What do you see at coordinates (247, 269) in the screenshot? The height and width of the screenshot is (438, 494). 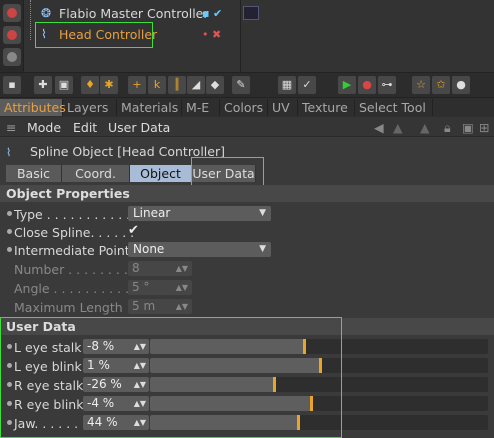 I see `property-number: Number . . . . . . . . . . 8 ▲▼` at bounding box center [247, 269].